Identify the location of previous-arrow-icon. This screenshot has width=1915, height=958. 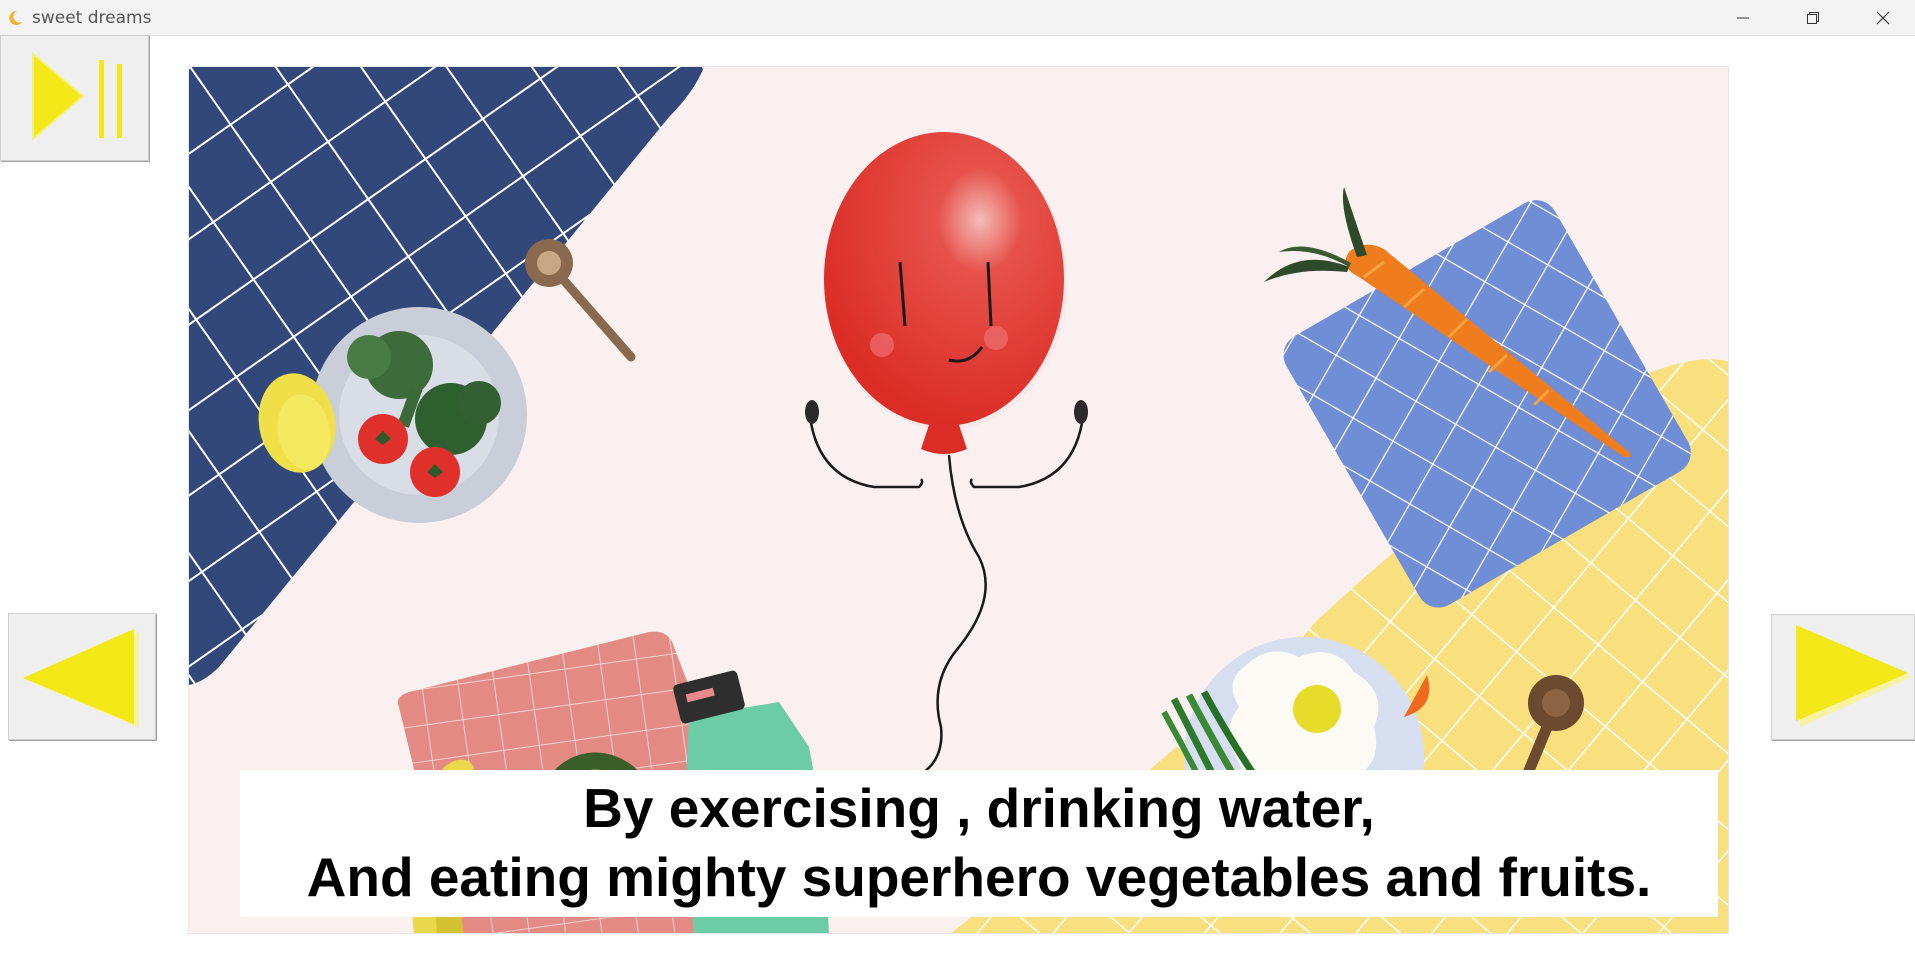
(81, 678).